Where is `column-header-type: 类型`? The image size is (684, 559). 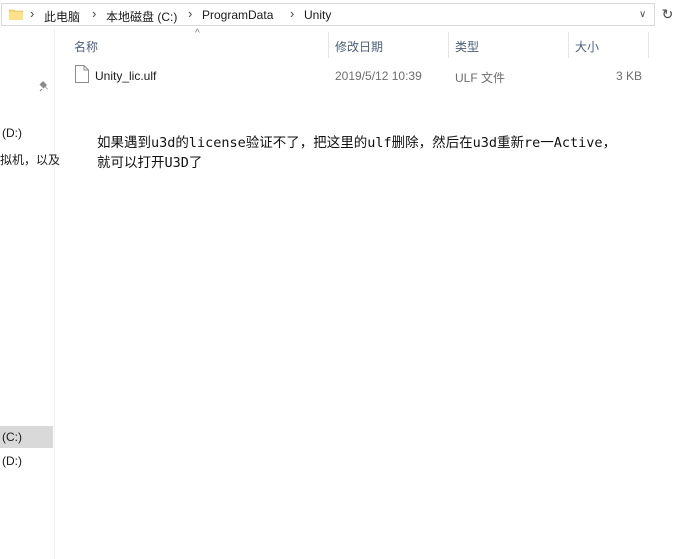 column-header-type: 类型 is located at coordinates (467, 46).